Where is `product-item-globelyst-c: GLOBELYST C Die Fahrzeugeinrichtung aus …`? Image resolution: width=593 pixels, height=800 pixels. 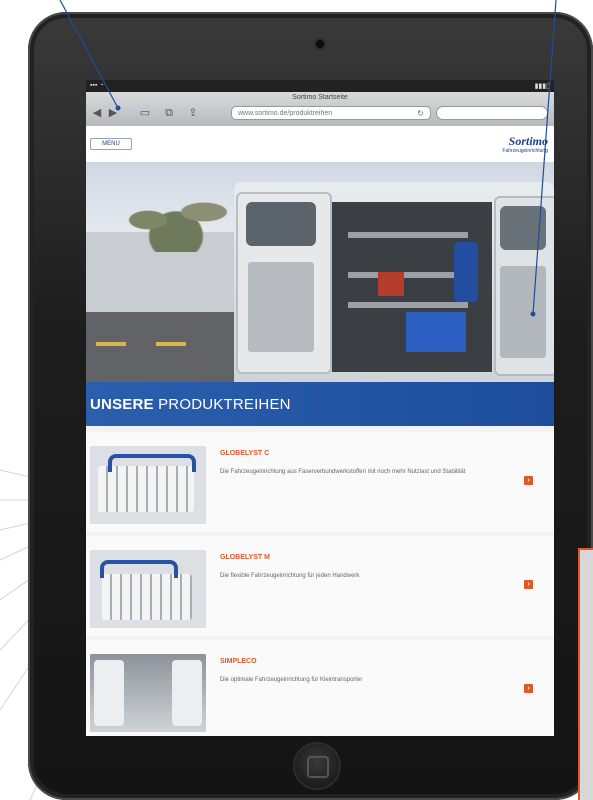
product-item-globelyst-c: GLOBELYST C Die Fahrzeugeinrichtung aus … is located at coordinates (320, 482).